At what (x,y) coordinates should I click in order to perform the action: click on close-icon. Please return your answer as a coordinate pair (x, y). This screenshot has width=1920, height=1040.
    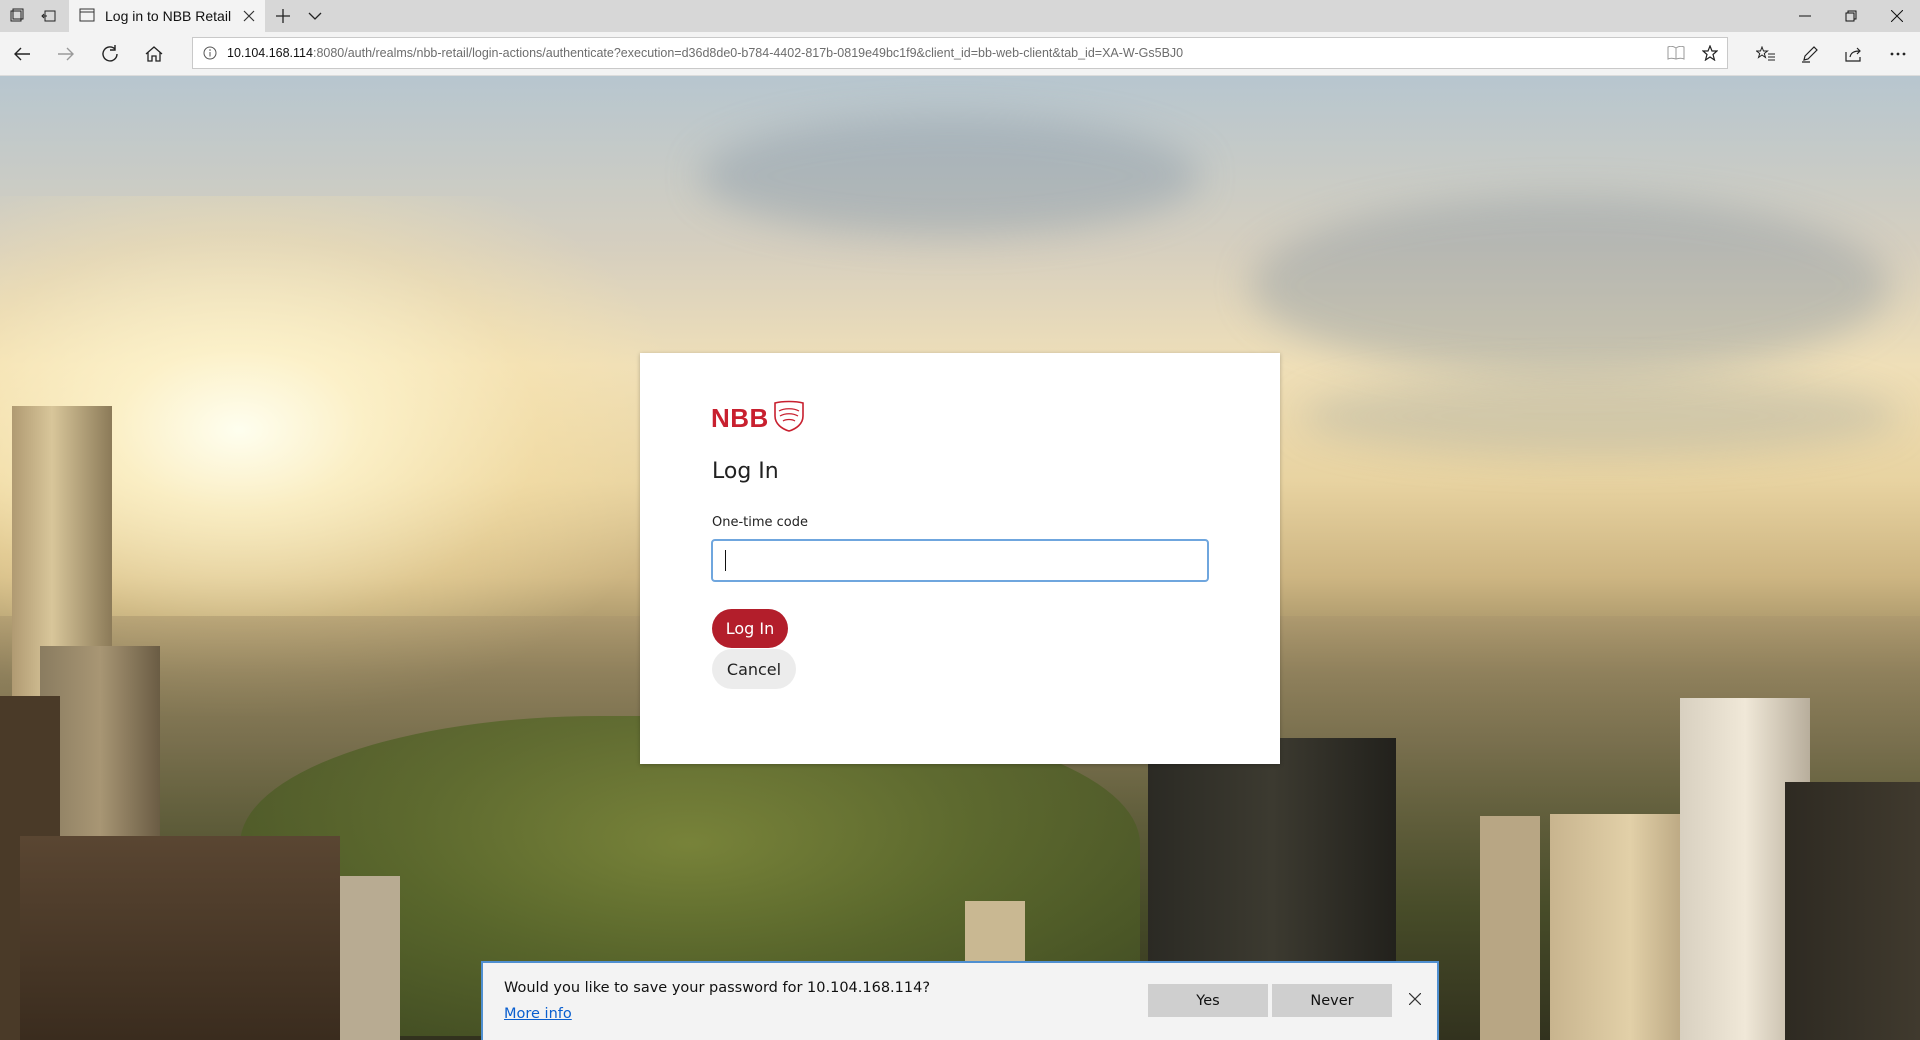
    Looking at the image, I should click on (1897, 16).